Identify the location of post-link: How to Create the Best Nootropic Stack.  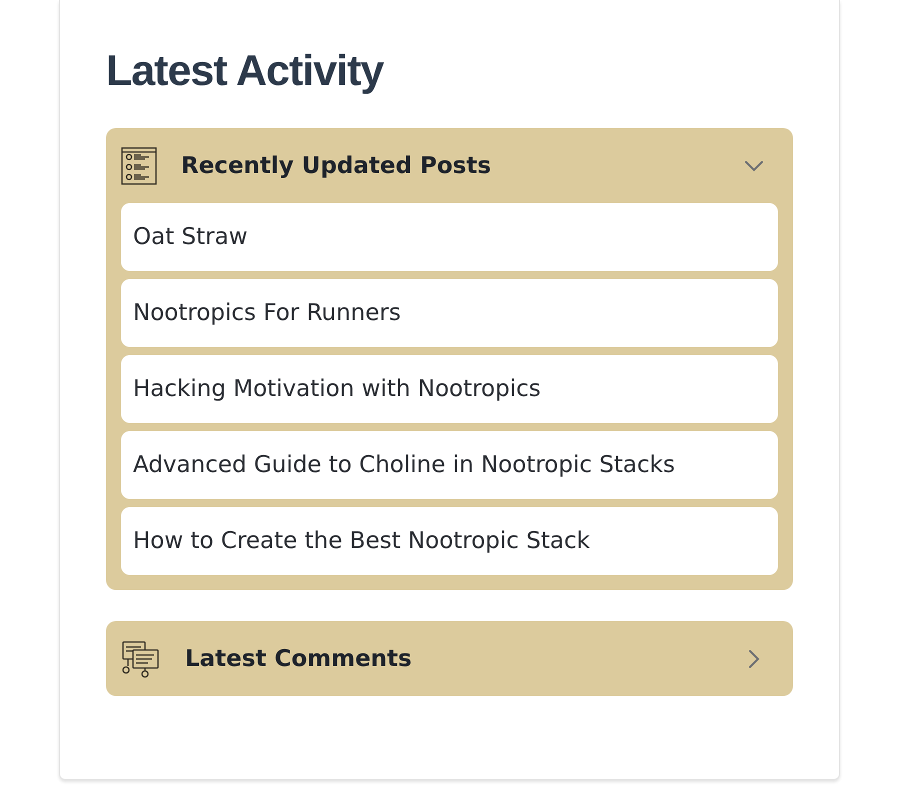
(449, 541).